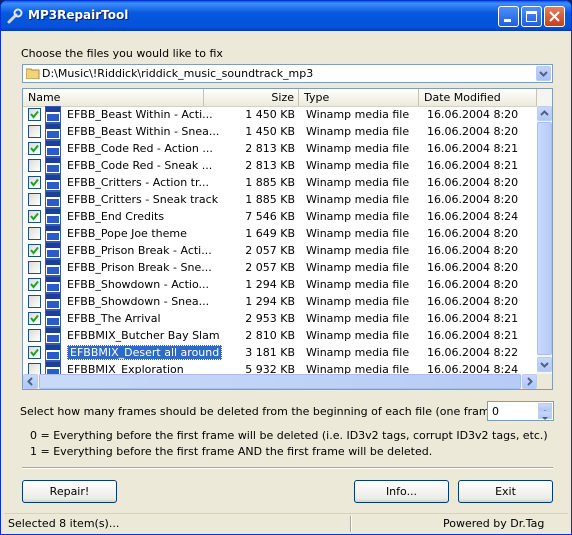  What do you see at coordinates (69, 491) in the screenshot?
I see `repair-button: Repair!` at bounding box center [69, 491].